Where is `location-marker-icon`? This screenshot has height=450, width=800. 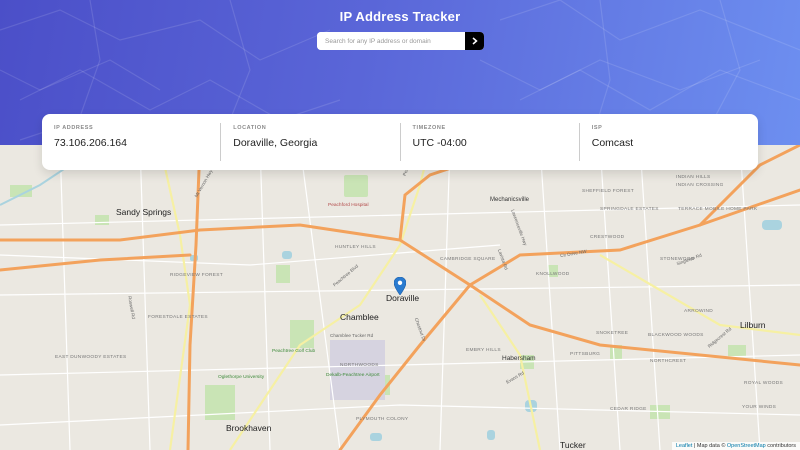
location-marker-icon is located at coordinates (400, 288).